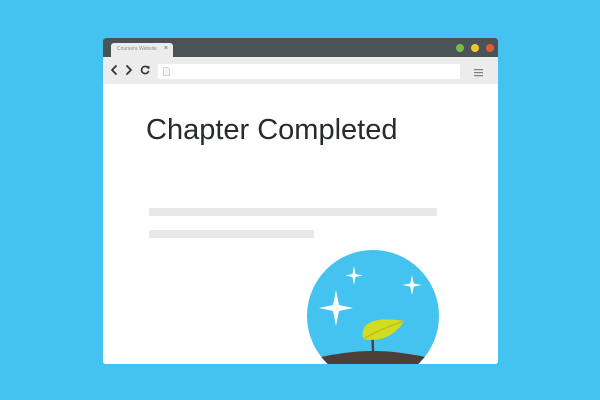 The image size is (600, 400). I want to click on page-title: Chapter Completed, so click(272, 130).